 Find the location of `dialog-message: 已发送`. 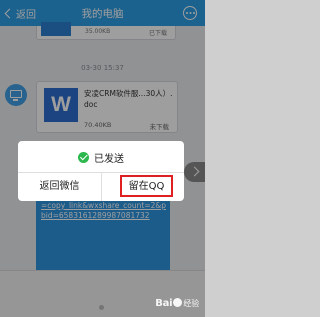

dialog-message: 已发送 is located at coordinates (101, 157).